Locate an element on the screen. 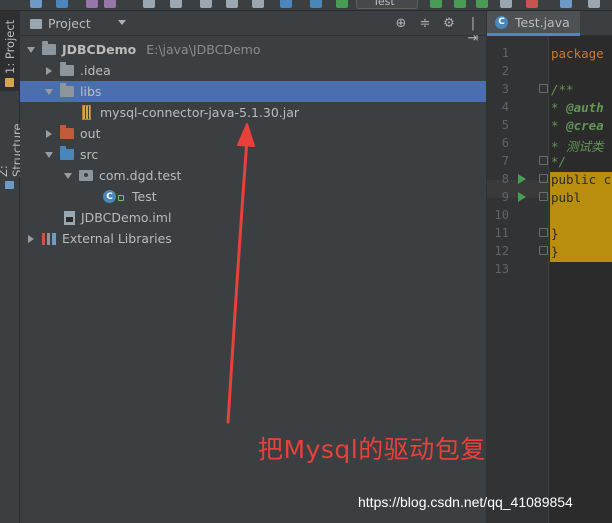  find-icon is located at coordinates (232, 4).